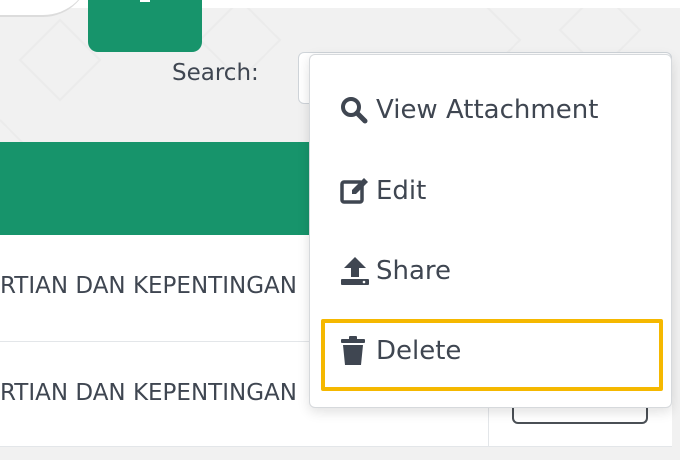 Image resolution: width=680 pixels, height=460 pixels. Describe the element at coordinates (145, 1) in the screenshot. I see `plus-icon` at that location.